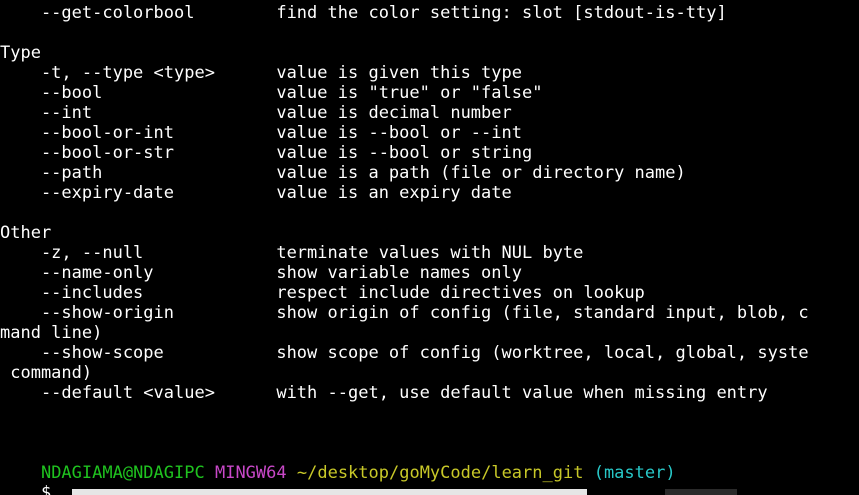  Describe the element at coordinates (329, 492) in the screenshot. I see `taskbar-strip` at that location.